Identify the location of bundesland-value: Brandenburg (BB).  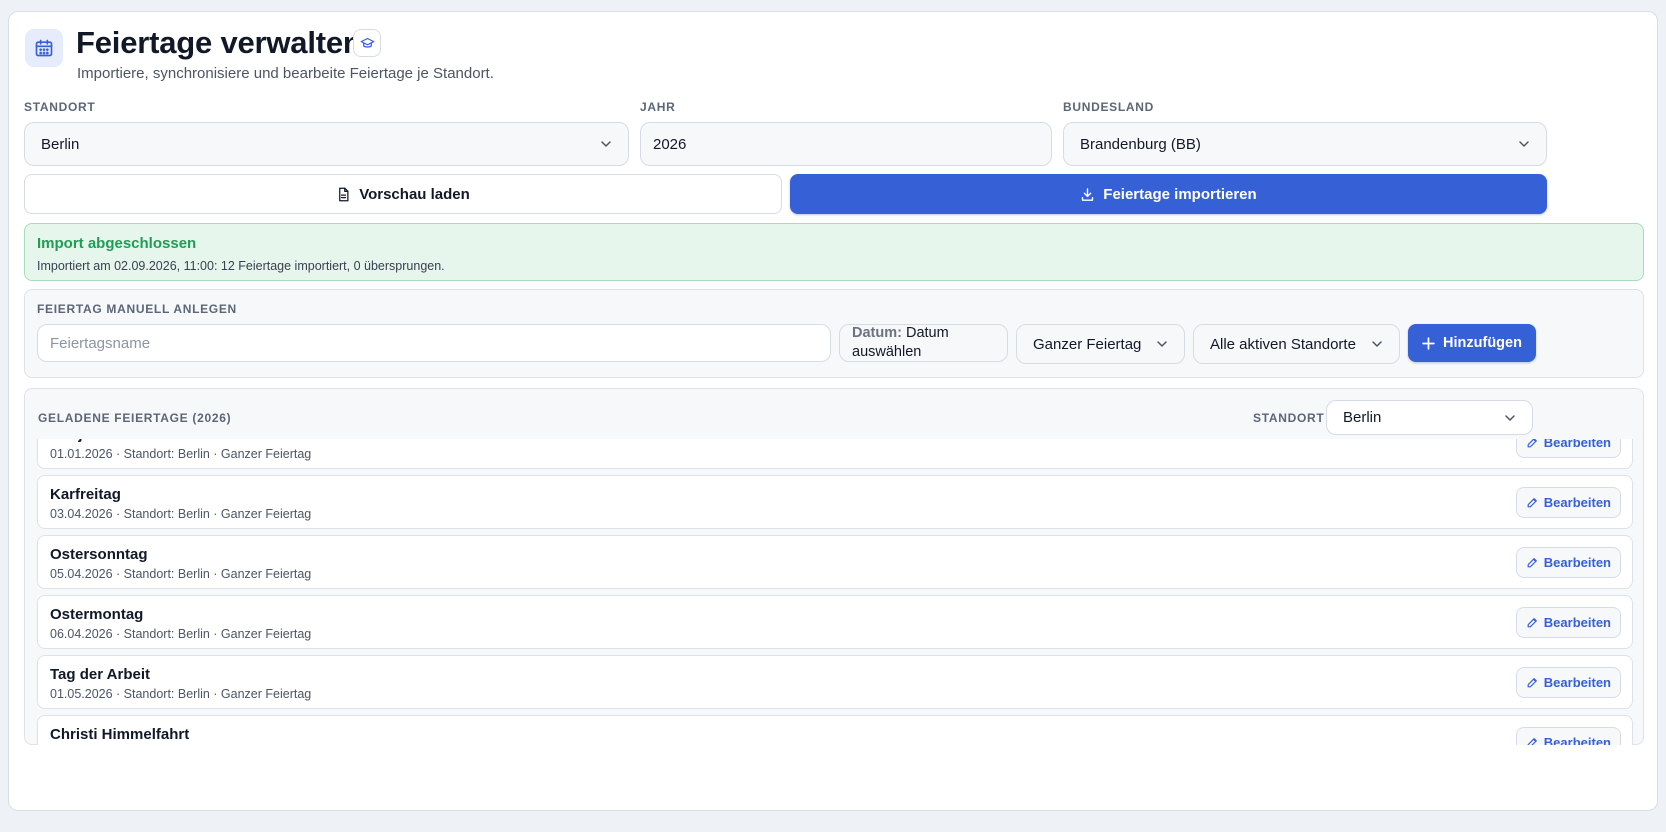
(1140, 144).